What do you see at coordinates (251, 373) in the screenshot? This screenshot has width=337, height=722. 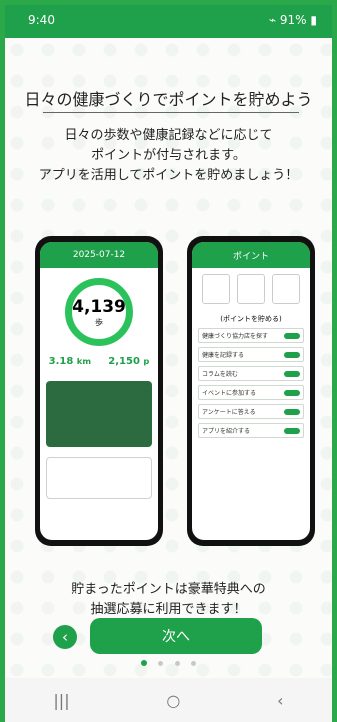 I see `menu-row: コラムを読む` at bounding box center [251, 373].